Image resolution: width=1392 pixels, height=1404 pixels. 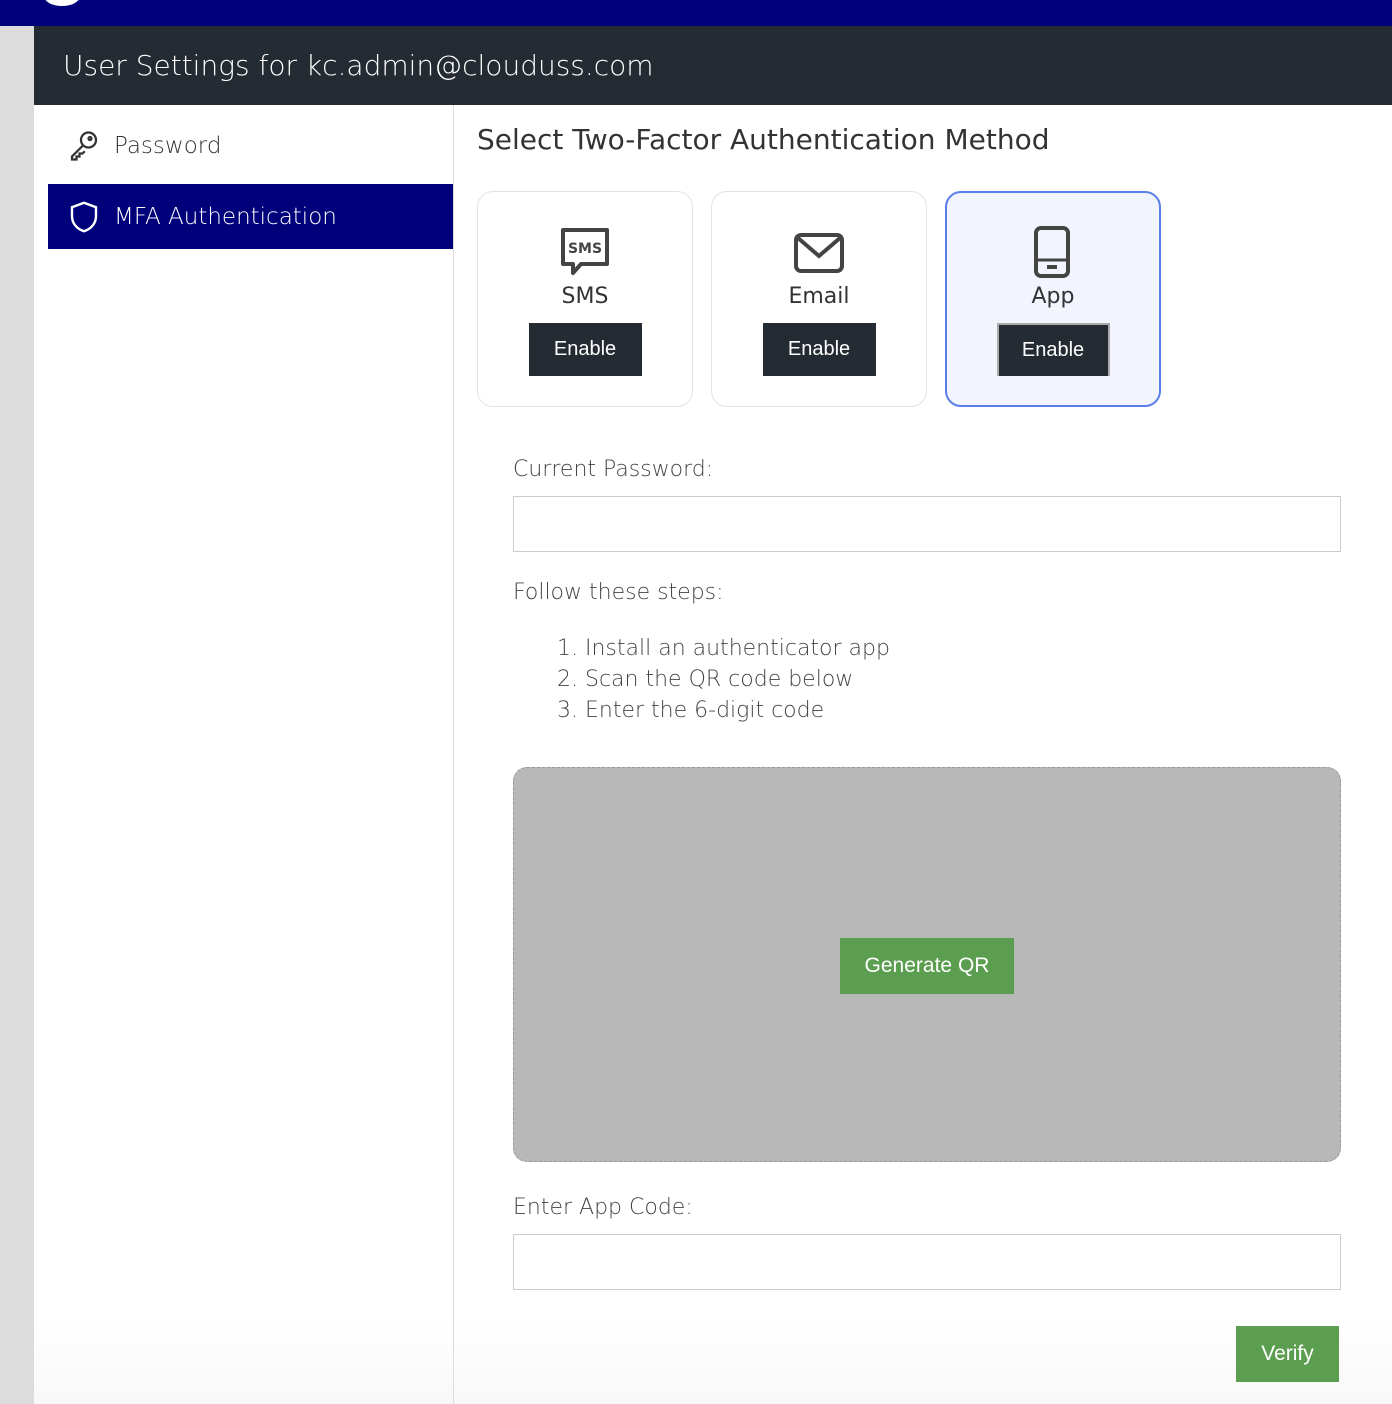 What do you see at coordinates (737, 648) in the screenshot?
I see `step-item: Install an authenticator app` at bounding box center [737, 648].